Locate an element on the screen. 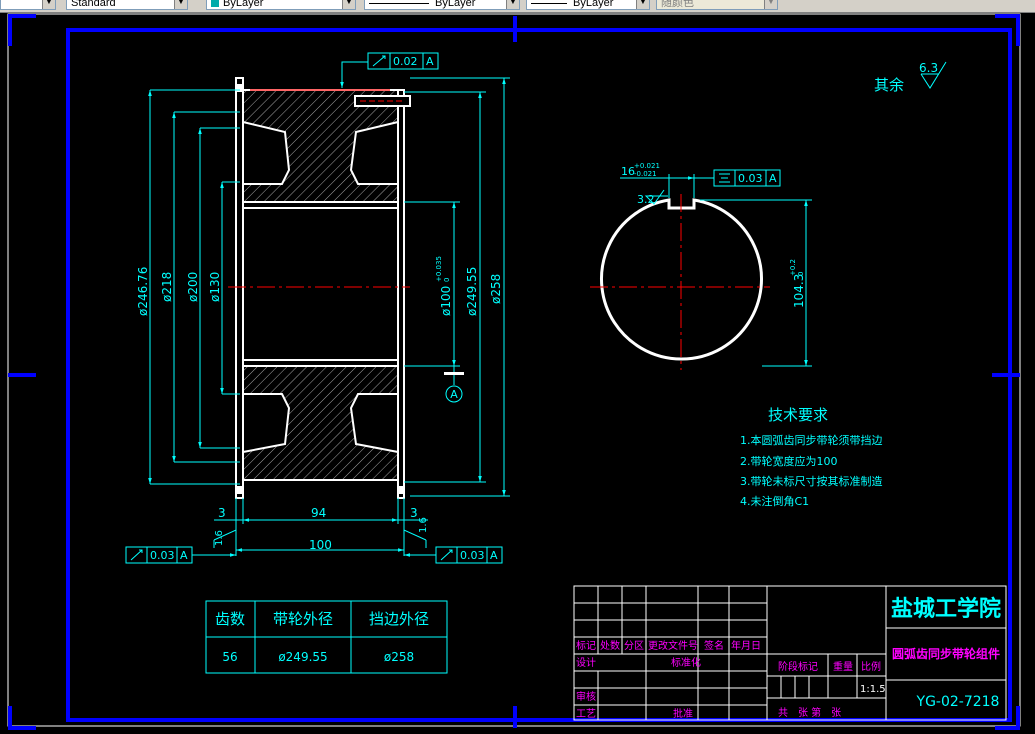 This screenshot has height=734, width=1035. dim-d4: ø130 is located at coordinates (215, 287).